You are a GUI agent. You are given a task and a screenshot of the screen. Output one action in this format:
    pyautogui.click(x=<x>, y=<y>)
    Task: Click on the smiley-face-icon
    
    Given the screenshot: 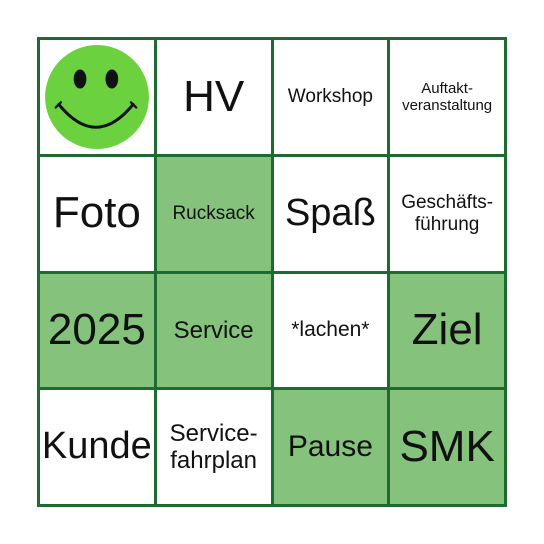 What is the action you would take?
    pyautogui.click(x=96, y=96)
    